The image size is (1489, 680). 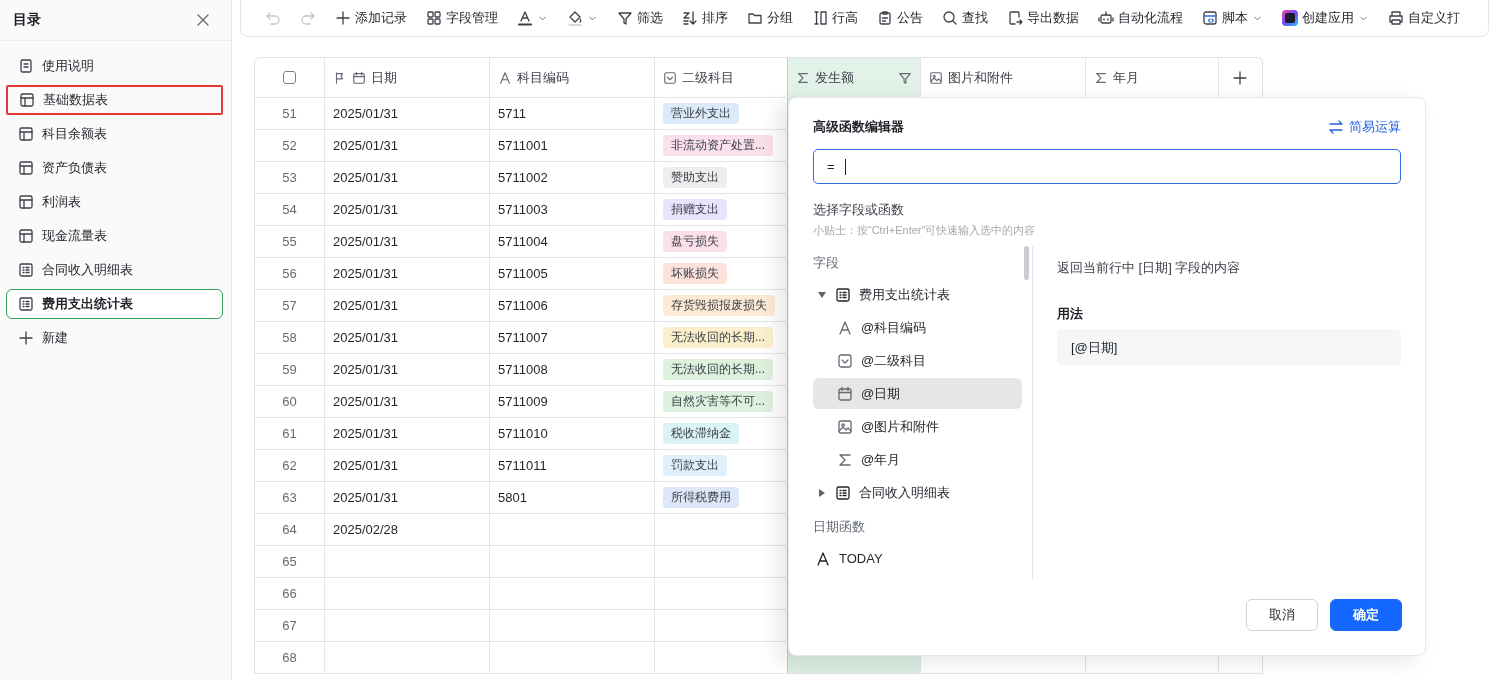 What do you see at coordinates (917, 492) in the screenshot?
I see `tree-item: 合同收入明细表` at bounding box center [917, 492].